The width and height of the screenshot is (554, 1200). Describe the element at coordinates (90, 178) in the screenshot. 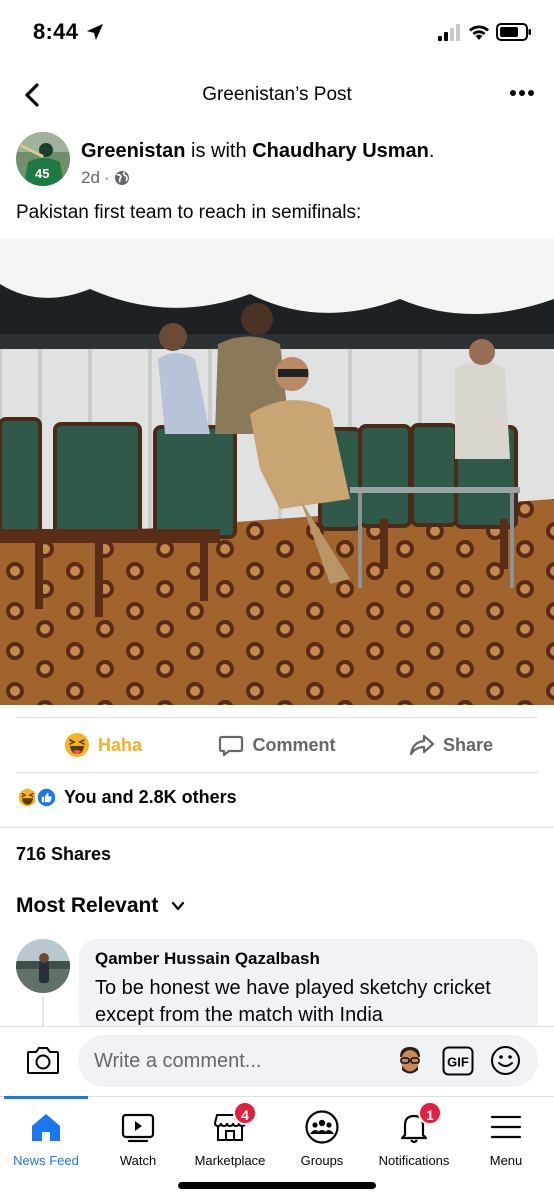

I see `post-time: 2d` at that location.